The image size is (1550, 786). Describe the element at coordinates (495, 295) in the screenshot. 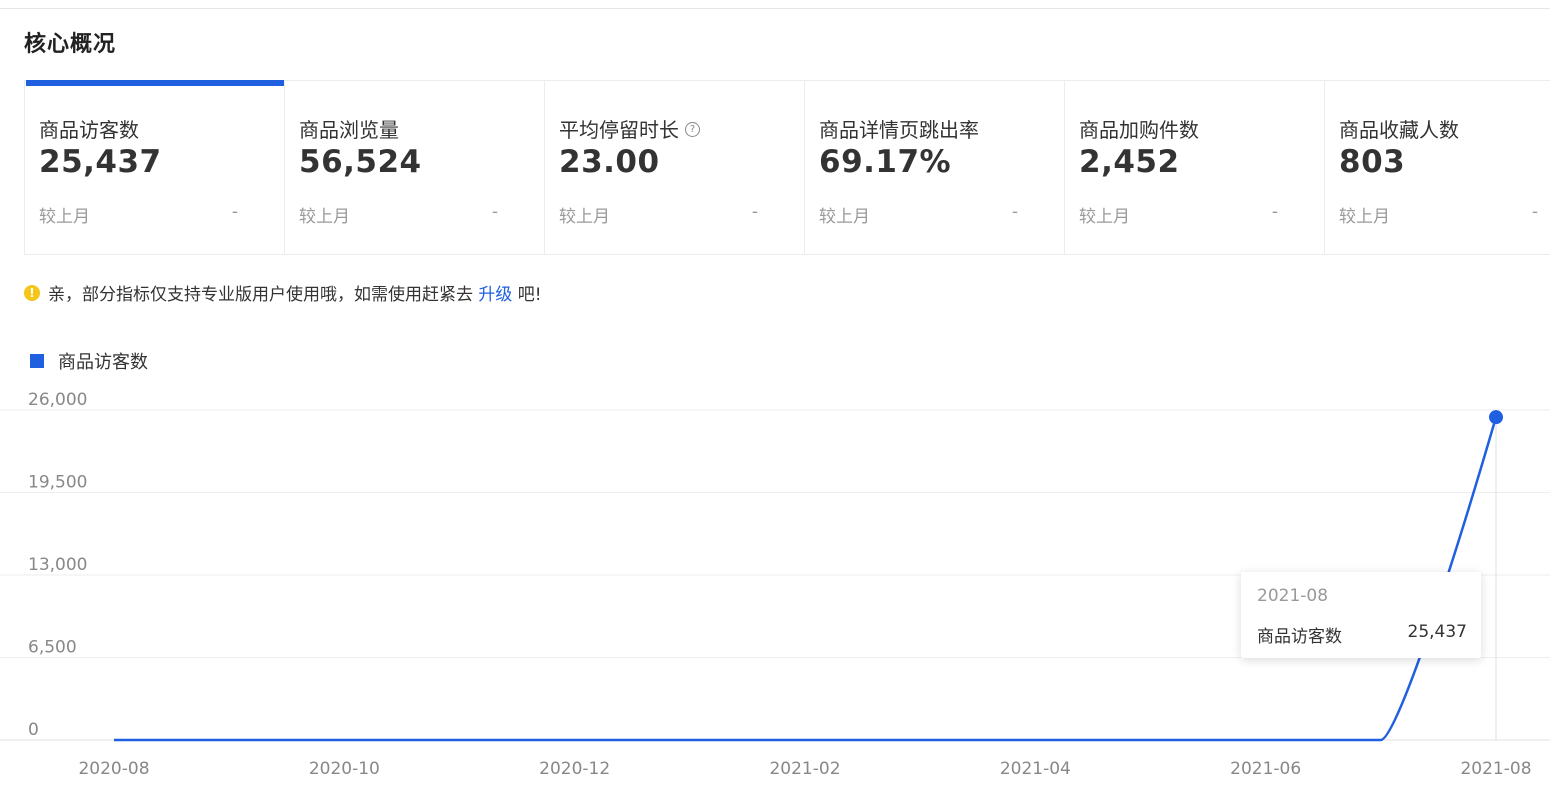

I see `upgrade-link: 升级` at that location.